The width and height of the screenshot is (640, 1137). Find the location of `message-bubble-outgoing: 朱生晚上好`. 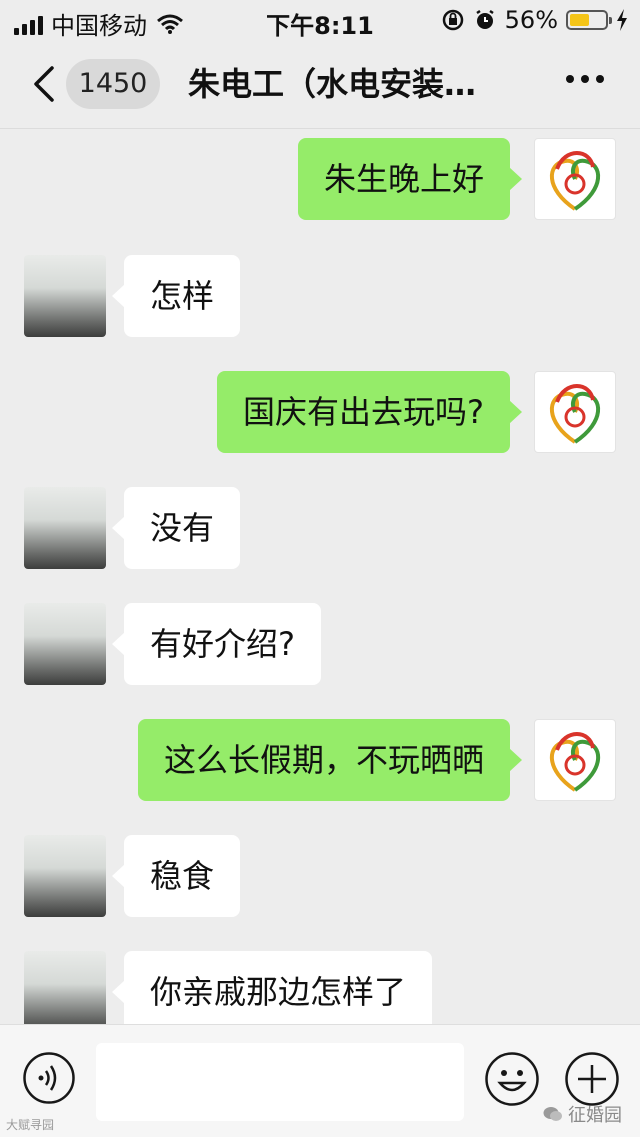

message-bubble-outgoing: 朱生晚上好 is located at coordinates (410, 179).